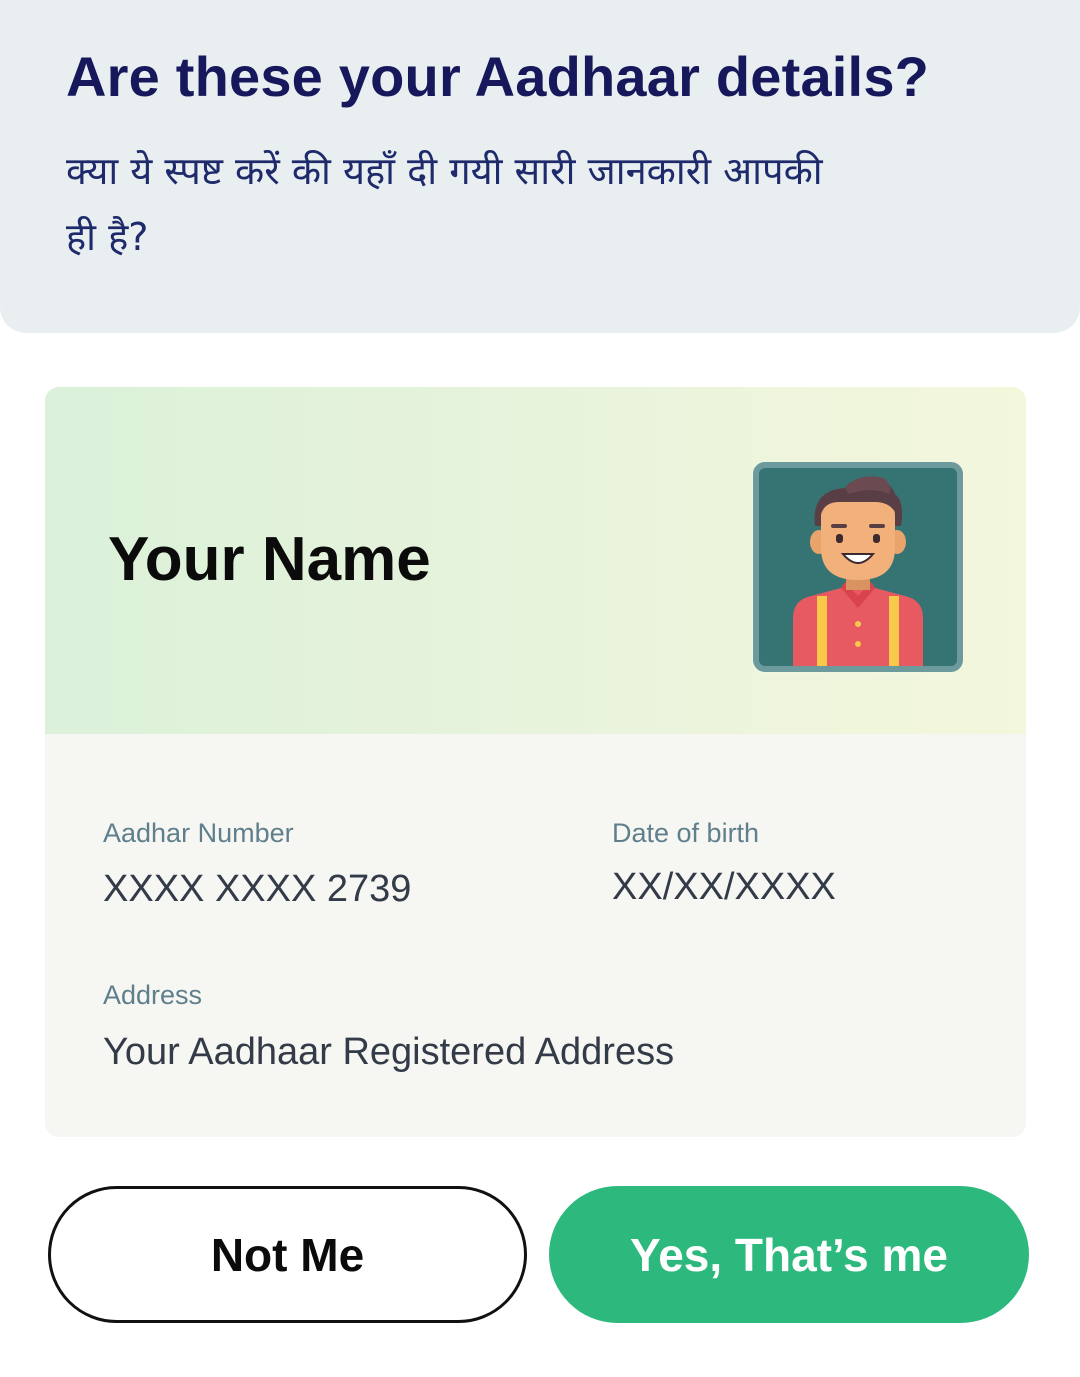  I want to click on avatar, so click(858, 567).